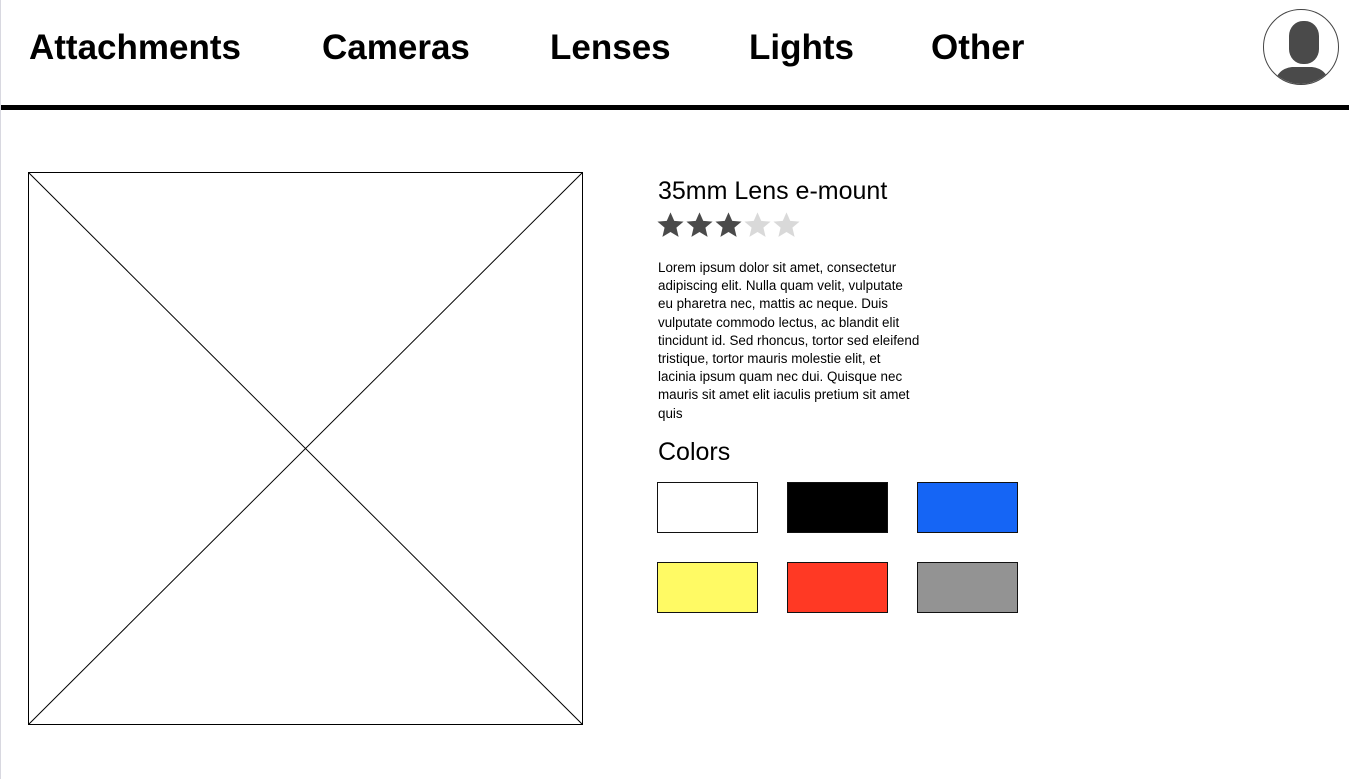  Describe the element at coordinates (0, 389) in the screenshot. I see `page-left-border` at that location.